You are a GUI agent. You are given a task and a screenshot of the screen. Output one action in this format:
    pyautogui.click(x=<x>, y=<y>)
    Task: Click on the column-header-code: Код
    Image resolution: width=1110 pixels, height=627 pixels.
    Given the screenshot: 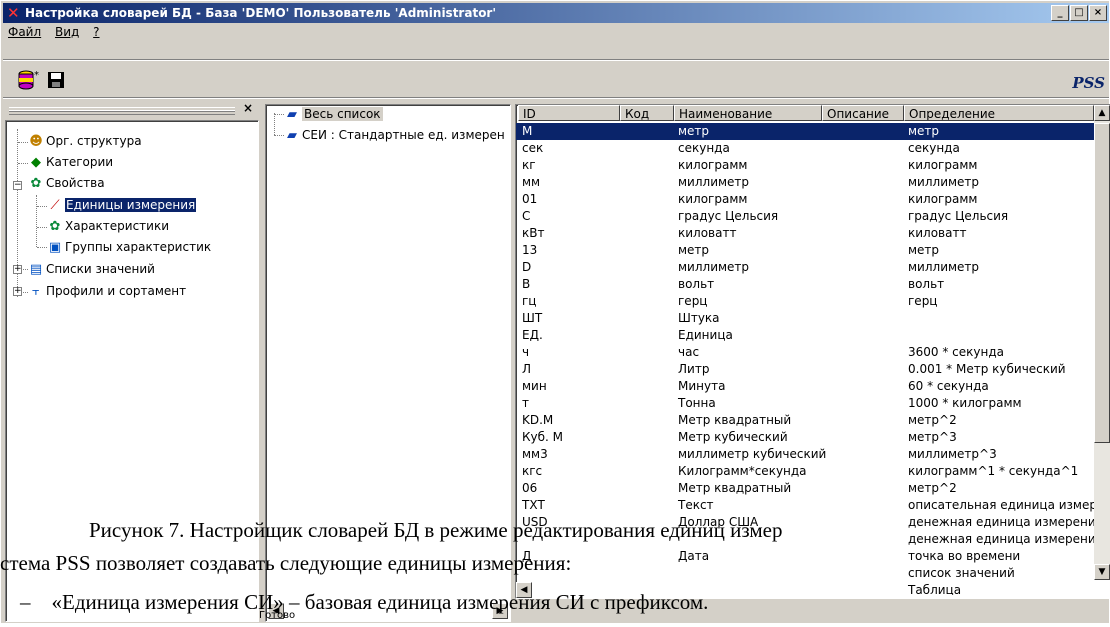 What is the action you would take?
    pyautogui.click(x=647, y=113)
    